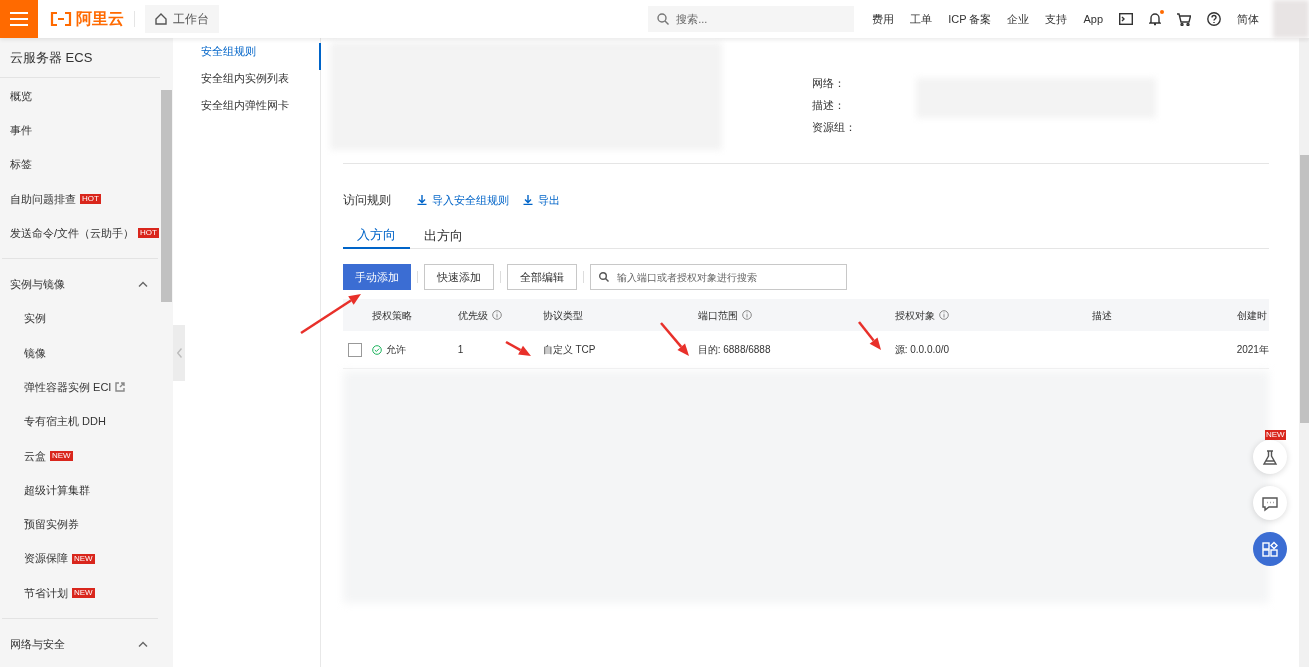  Describe the element at coordinates (80, 353) in the screenshot. I see `sidebar-item: 镜像` at that location.